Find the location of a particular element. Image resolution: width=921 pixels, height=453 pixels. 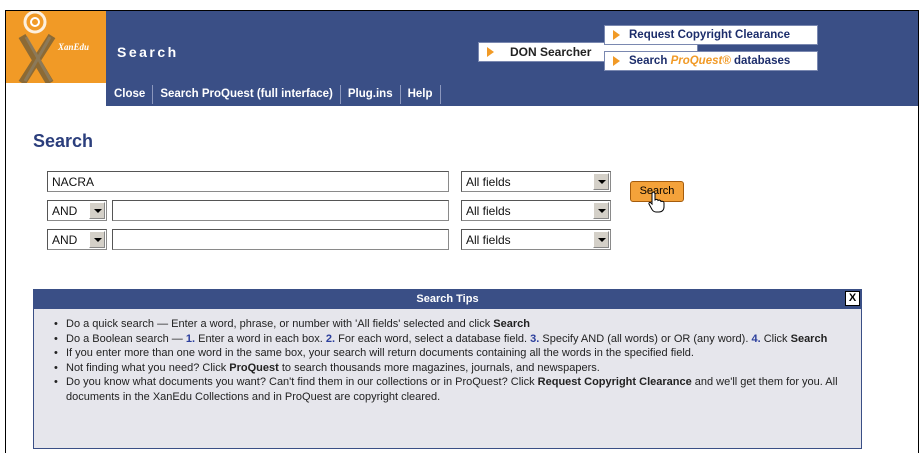

request-copyright-label: Request Copyright Clearance is located at coordinates (710, 35).